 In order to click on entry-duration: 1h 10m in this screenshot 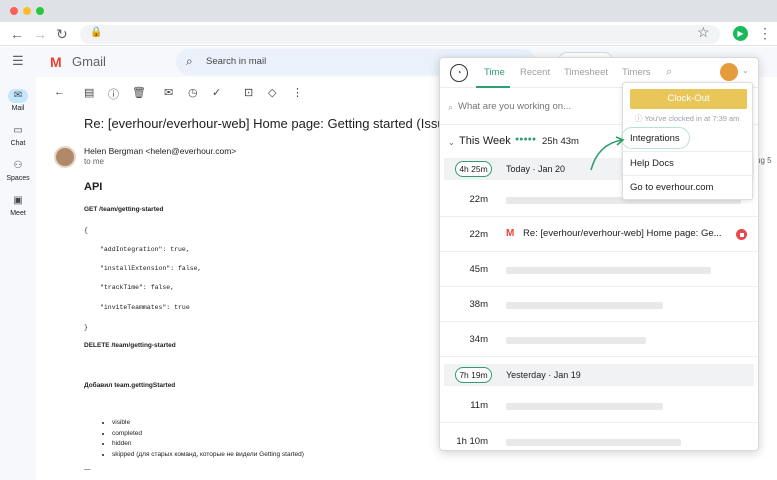, I will do `click(464, 441)`.